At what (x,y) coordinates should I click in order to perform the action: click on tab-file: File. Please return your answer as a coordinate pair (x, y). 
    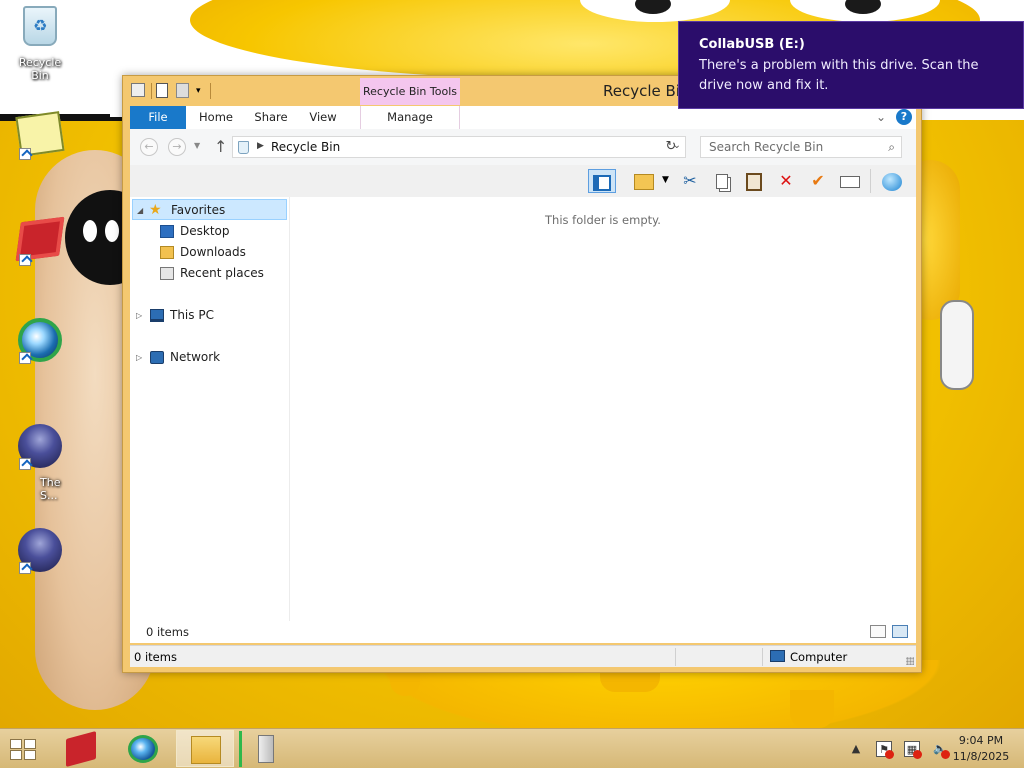
    Looking at the image, I should click on (158, 117).